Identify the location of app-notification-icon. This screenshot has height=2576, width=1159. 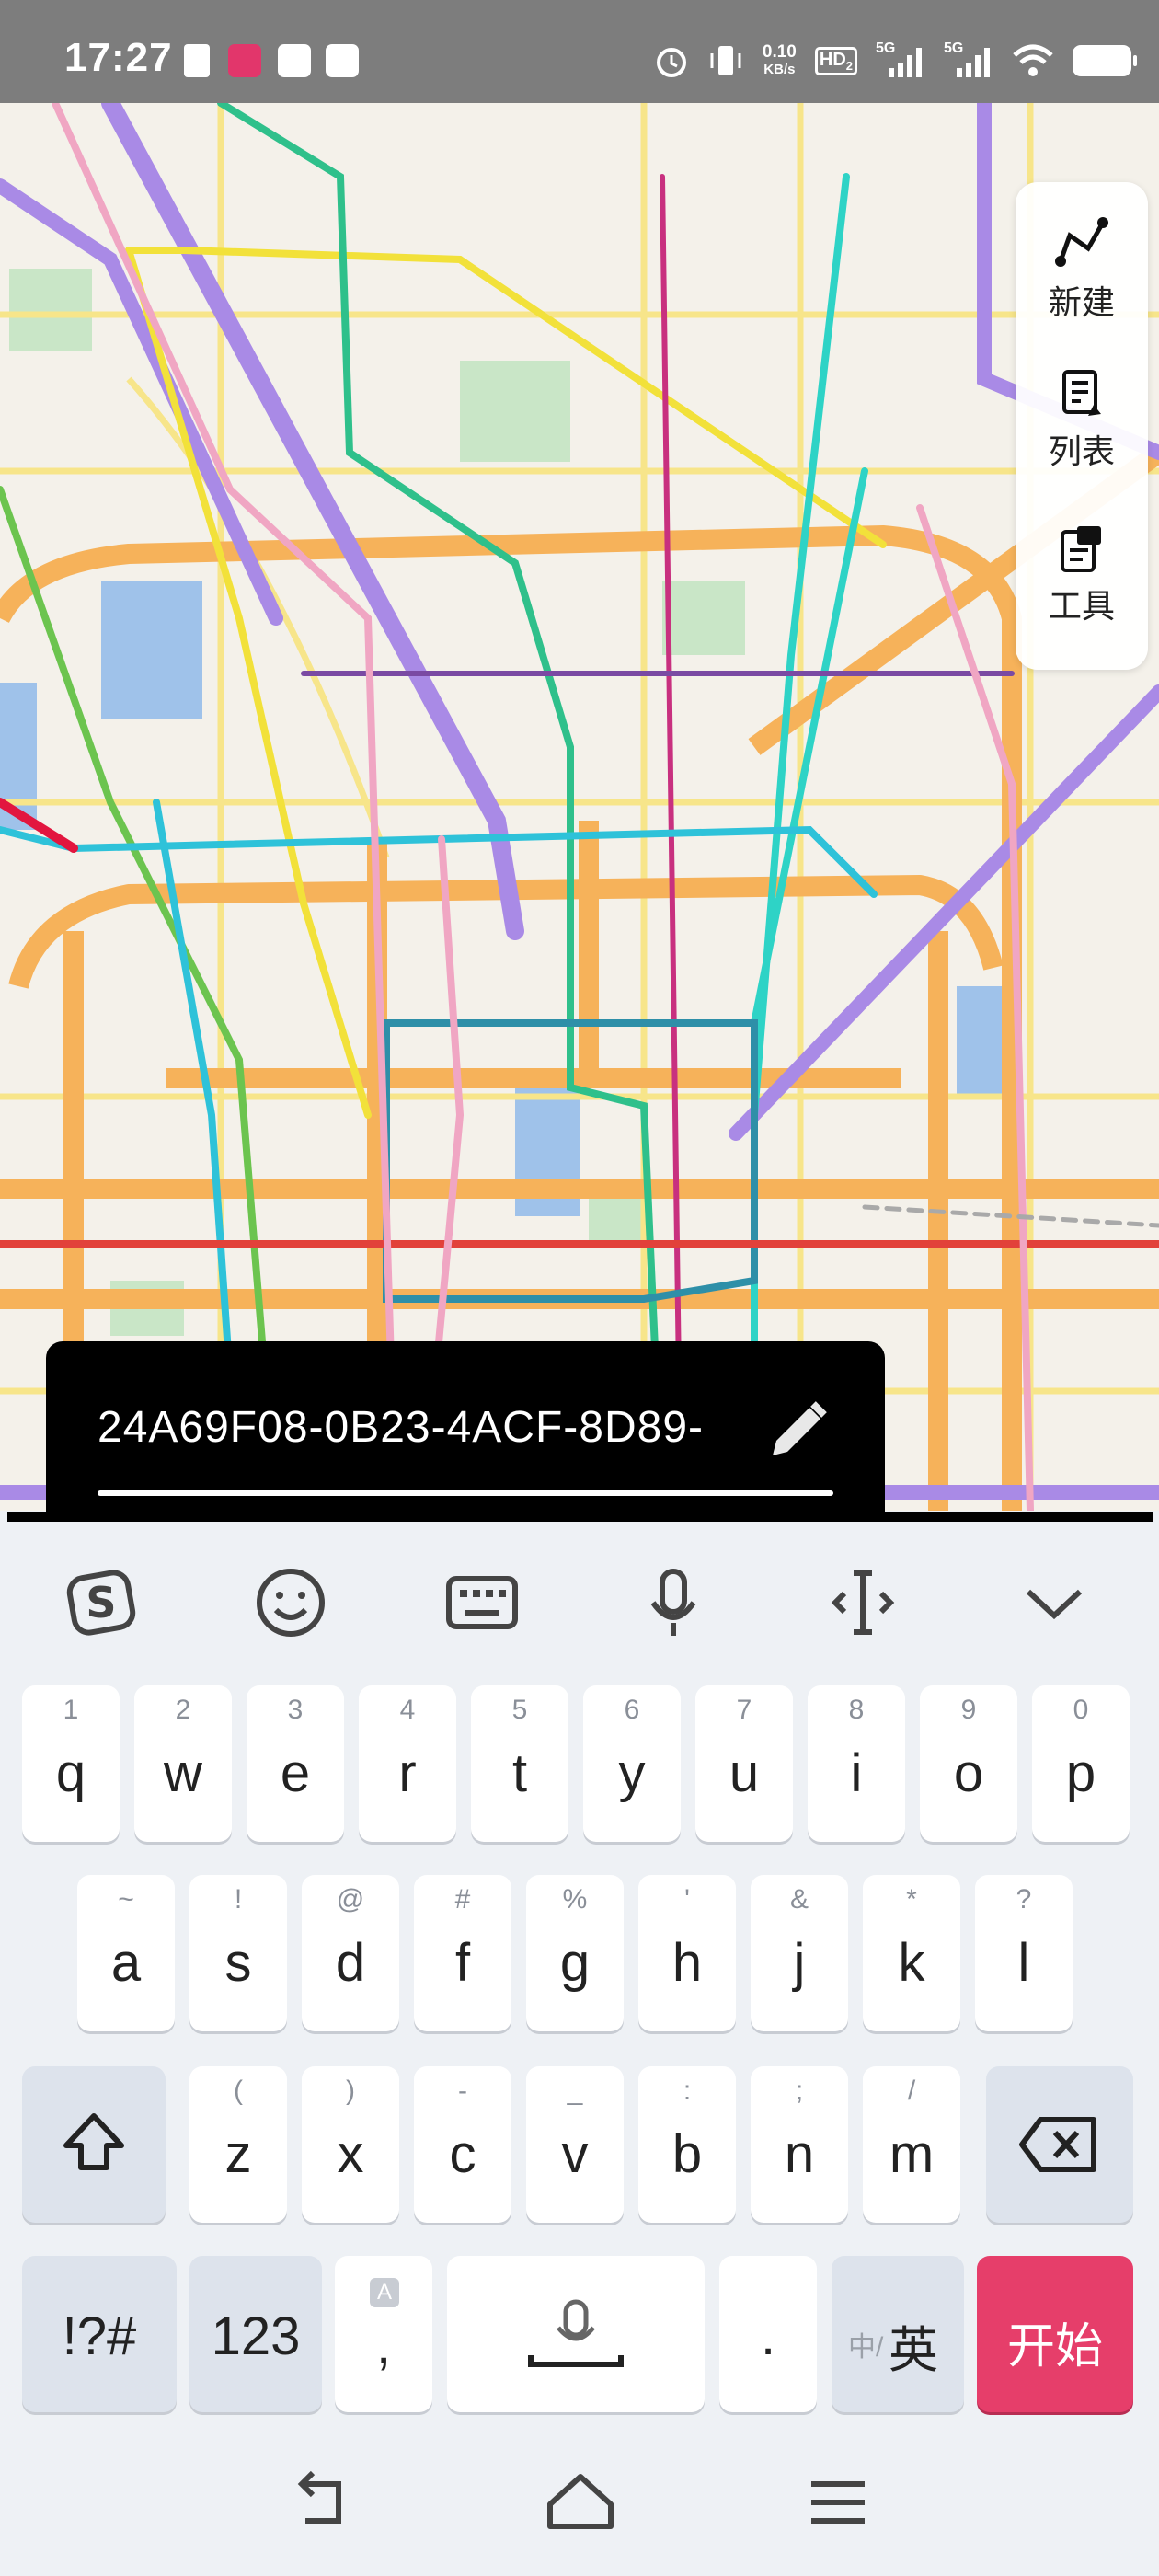
(244, 60).